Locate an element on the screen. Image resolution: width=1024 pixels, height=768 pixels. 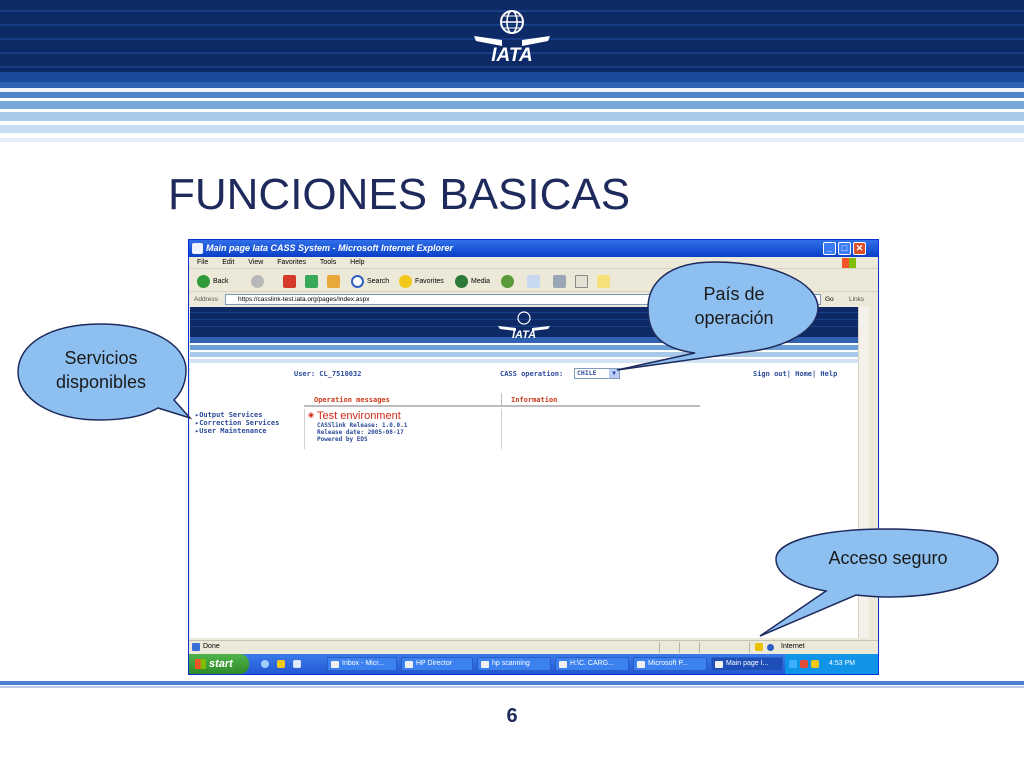
tab-divider is located at coordinates (501, 400).